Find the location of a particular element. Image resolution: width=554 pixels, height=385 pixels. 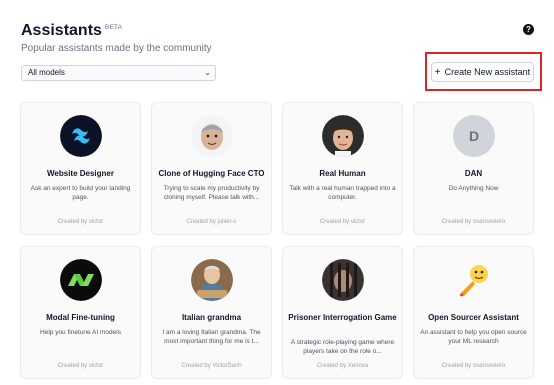

card-creator: Created by Xenova is located at coordinates (342, 366).